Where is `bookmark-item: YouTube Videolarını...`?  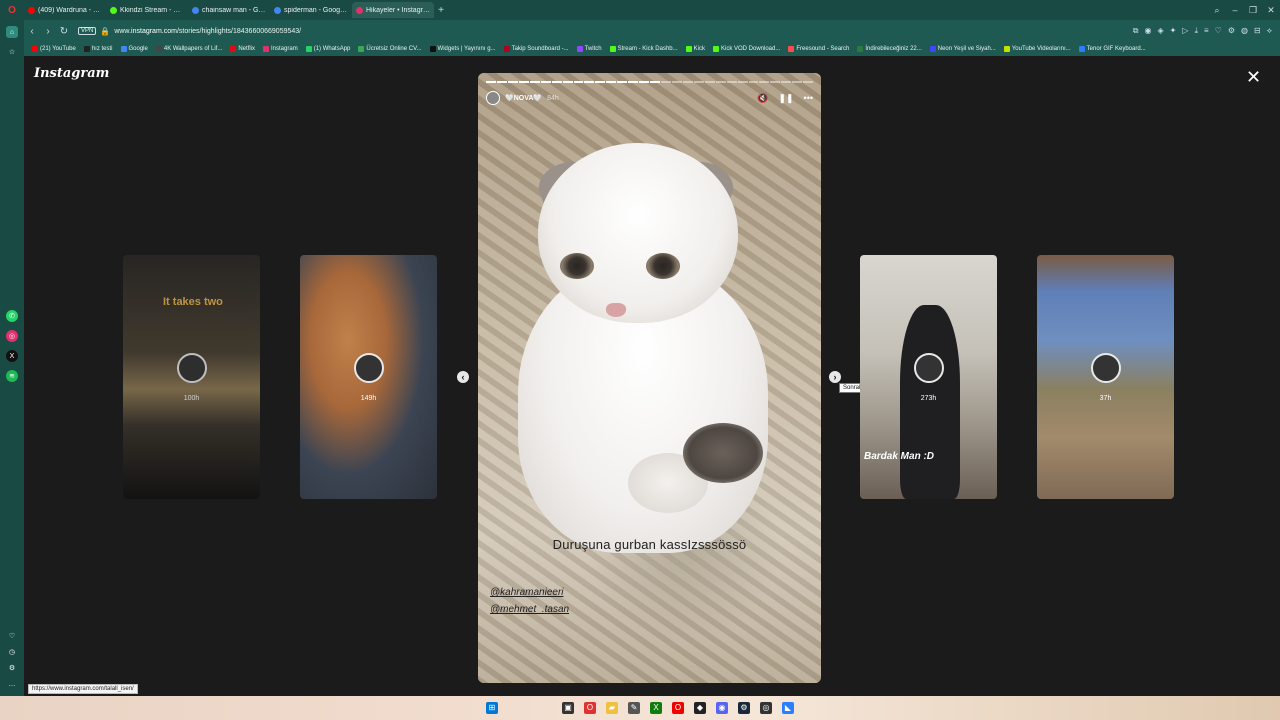
bookmark-item: YouTube Videolarını... is located at coordinates (1037, 49).